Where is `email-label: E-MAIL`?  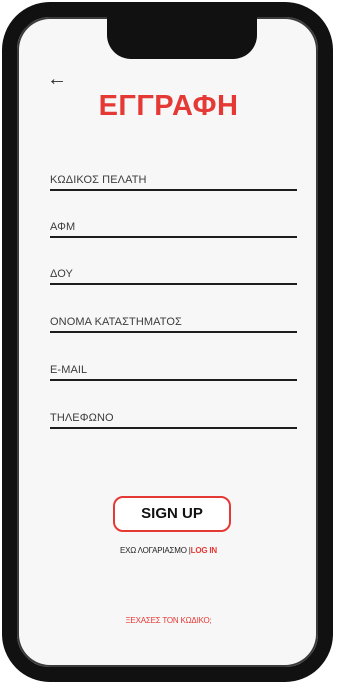
email-label: E-MAIL is located at coordinates (69, 370).